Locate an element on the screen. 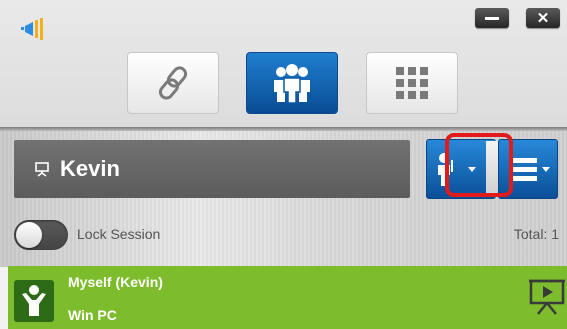  grid-icon is located at coordinates (412, 83).